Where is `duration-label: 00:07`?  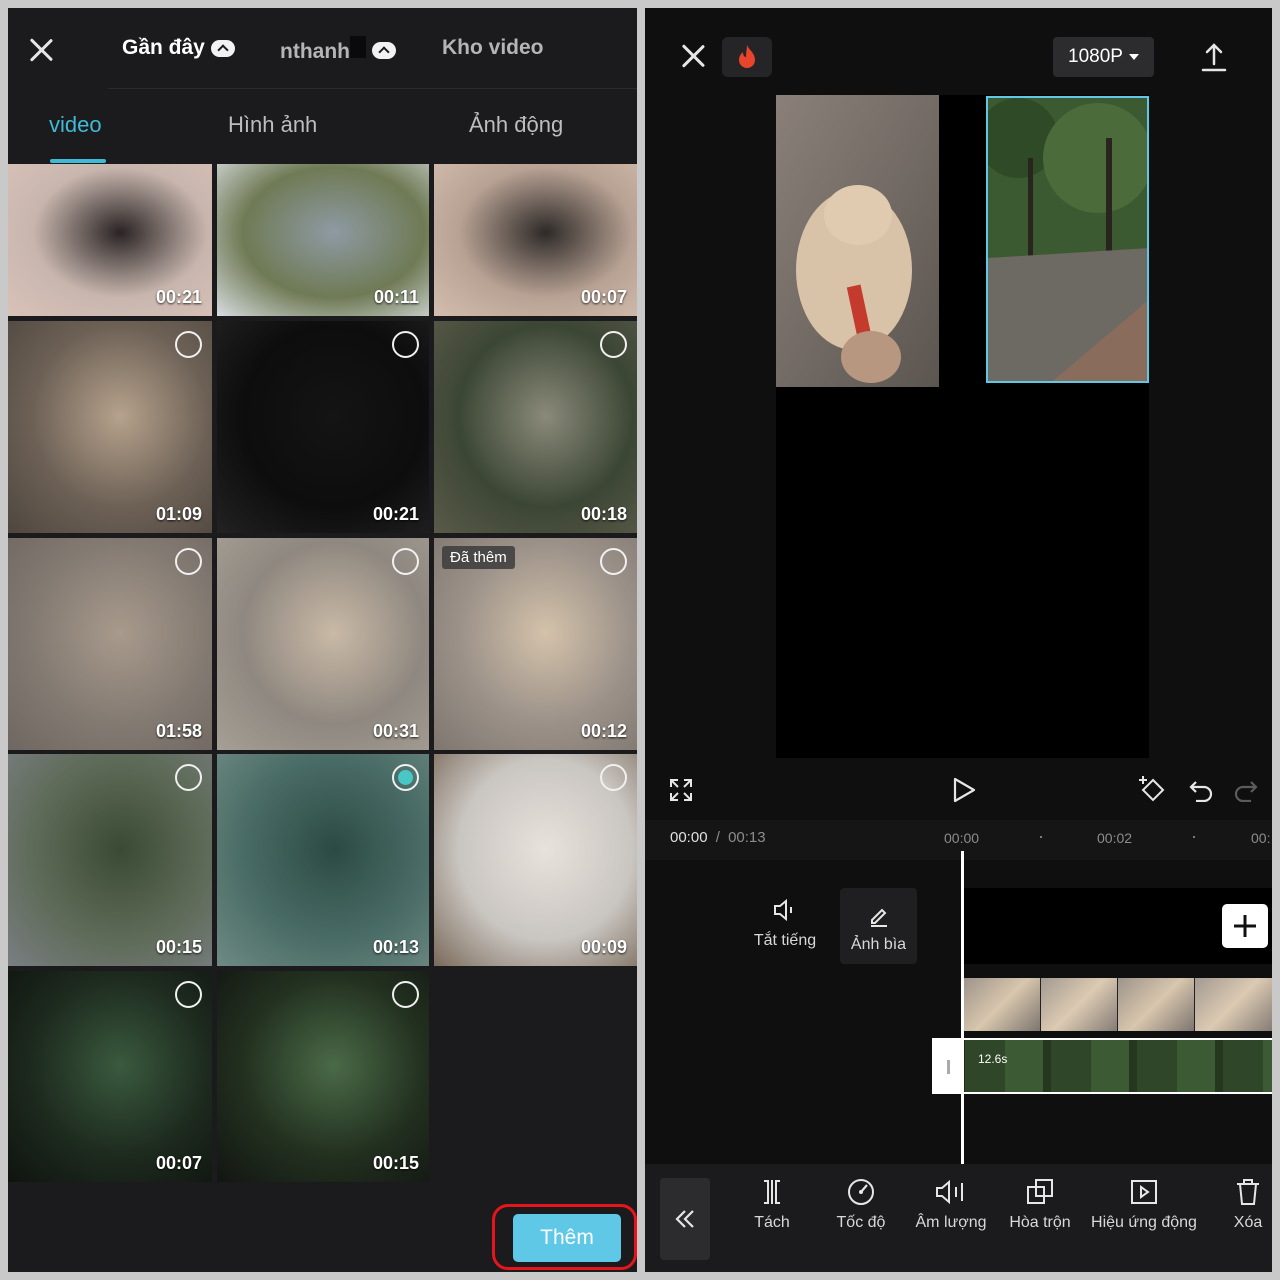
duration-label: 00:07 is located at coordinates (178, 1163).